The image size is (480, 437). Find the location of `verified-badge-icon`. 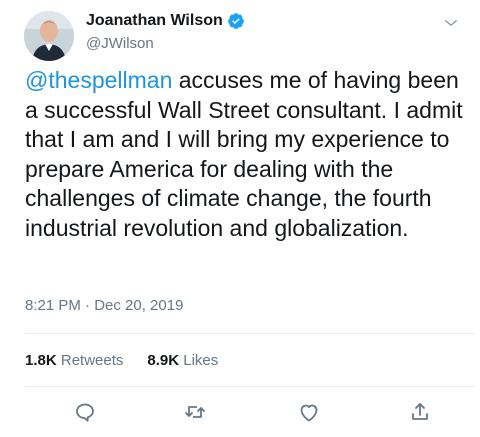

verified-badge-icon is located at coordinates (235, 21).